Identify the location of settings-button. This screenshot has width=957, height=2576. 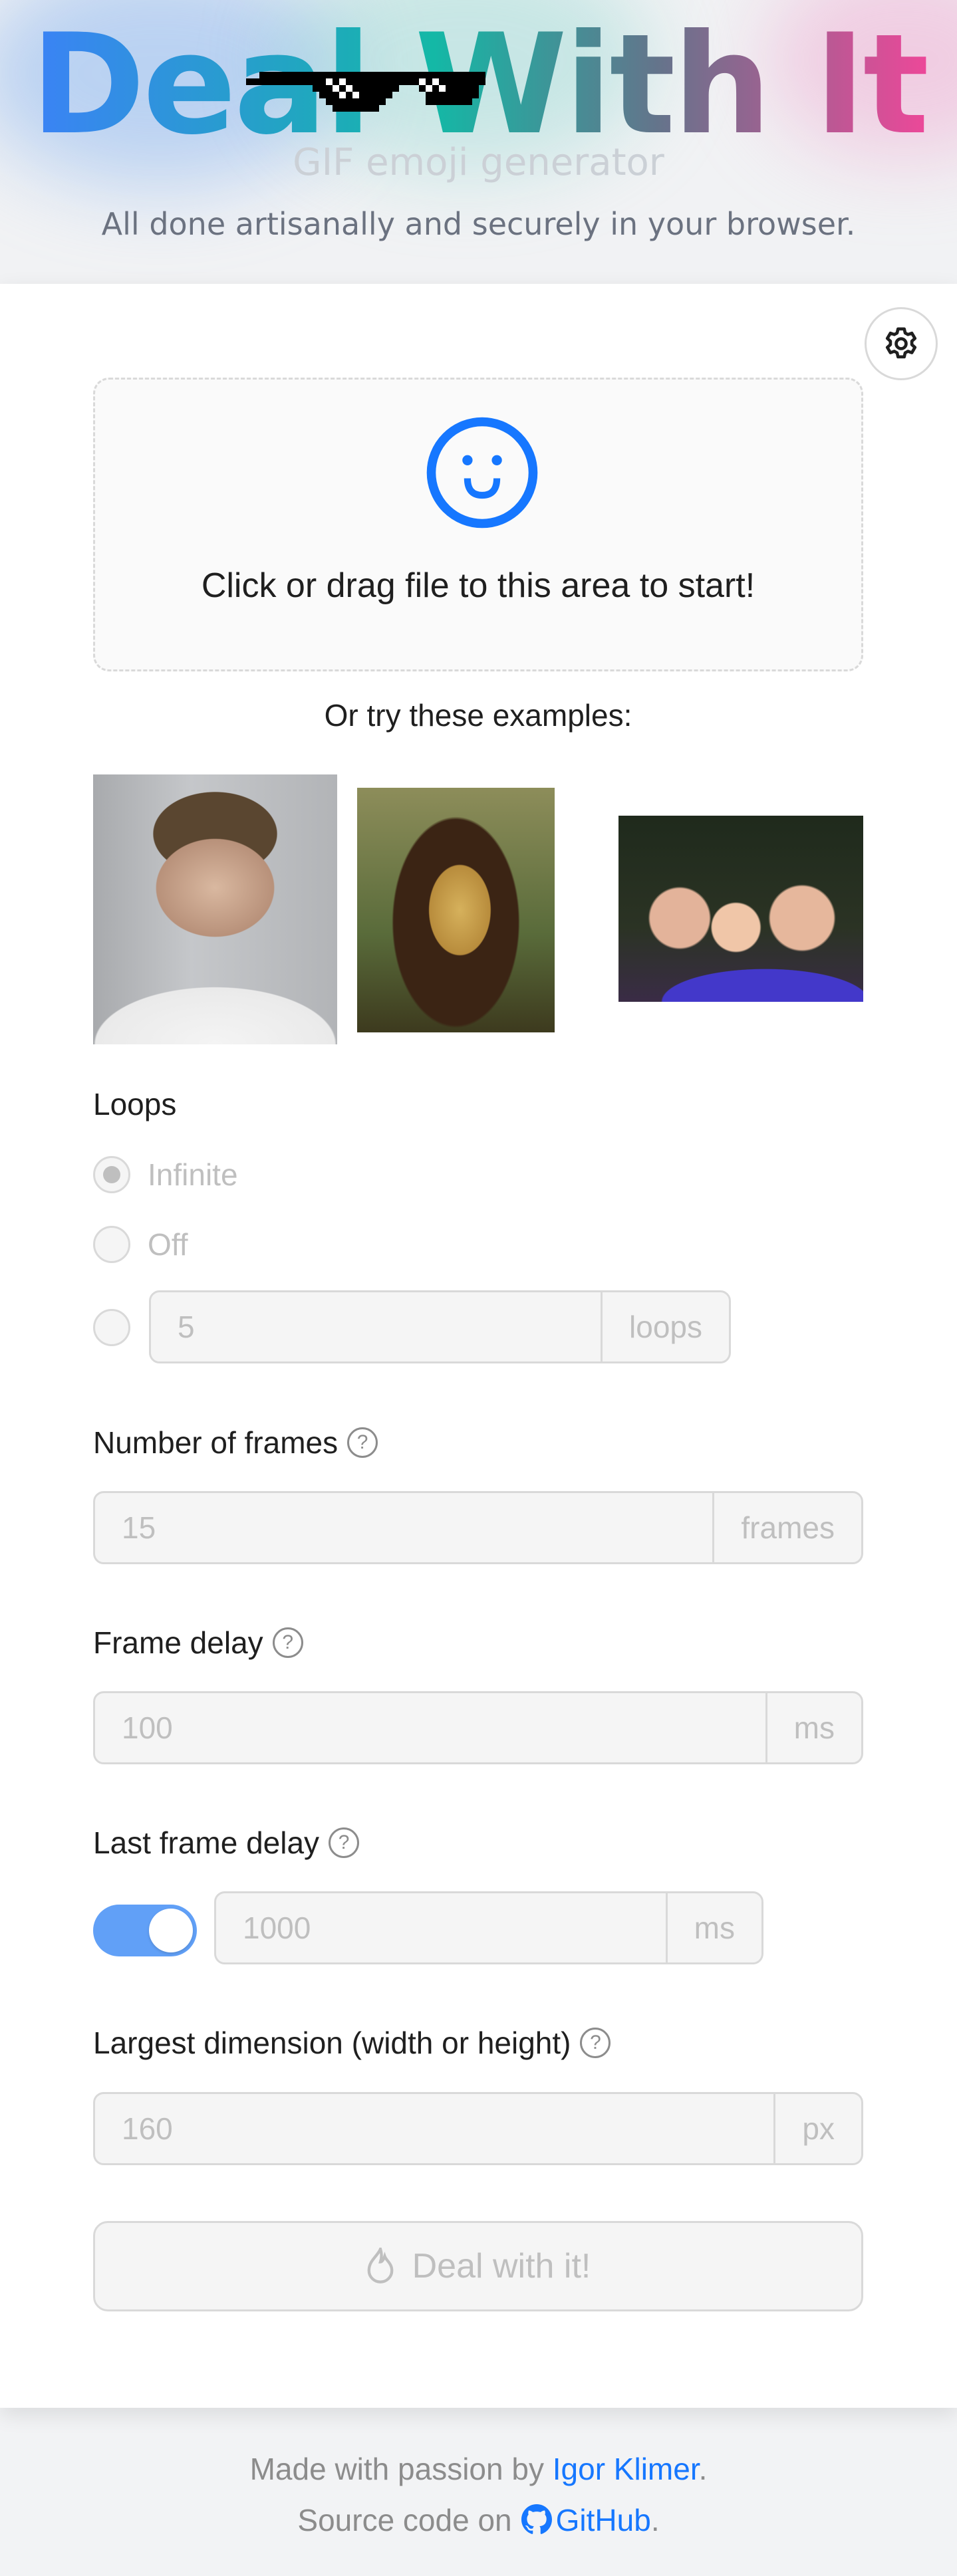
(901, 343).